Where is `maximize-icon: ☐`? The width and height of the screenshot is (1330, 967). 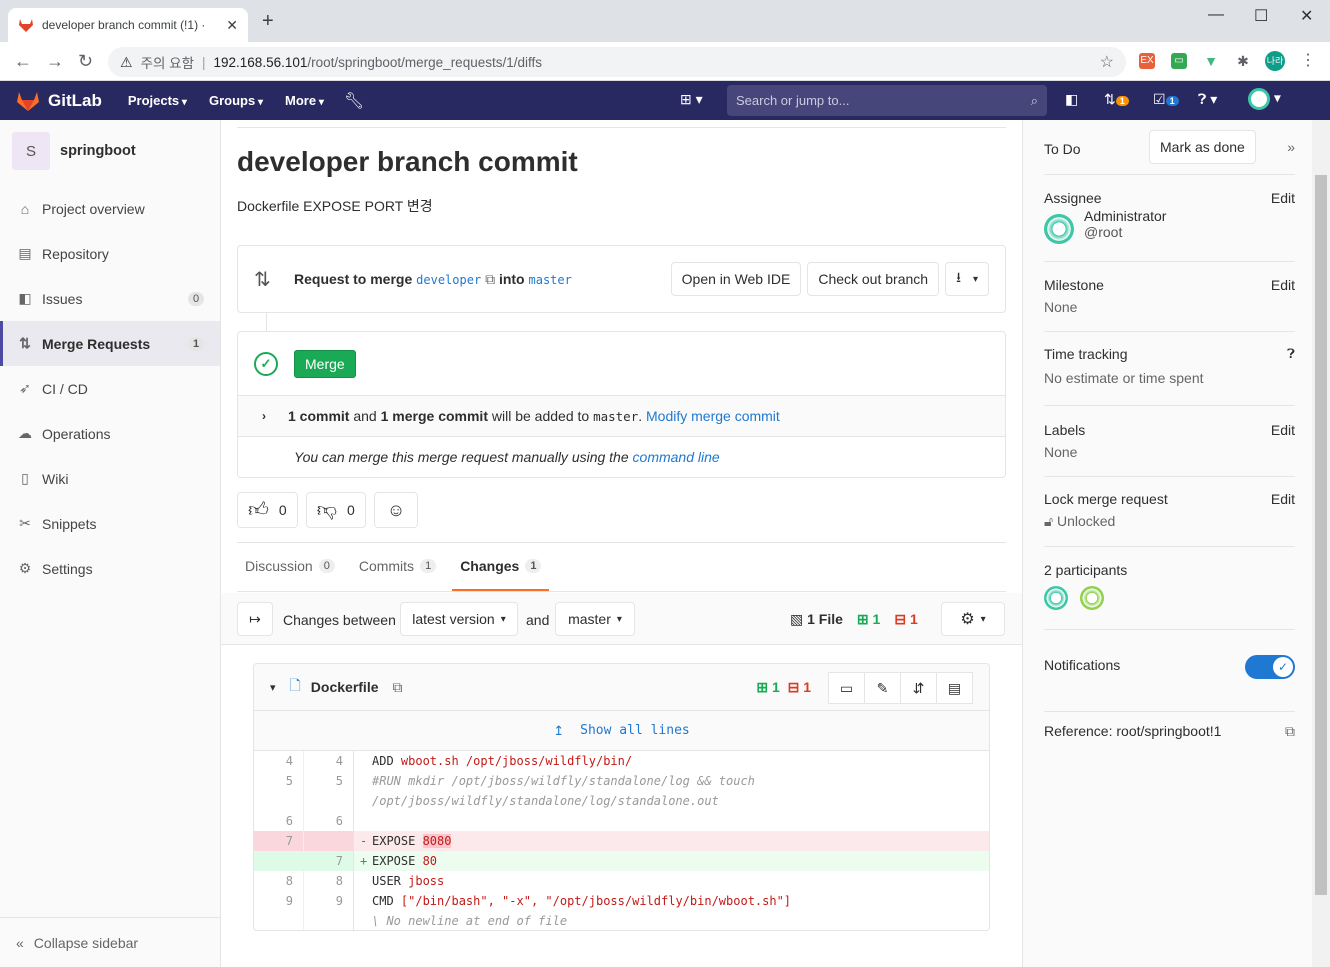
maximize-icon: ☐ is located at coordinates (1261, 16).